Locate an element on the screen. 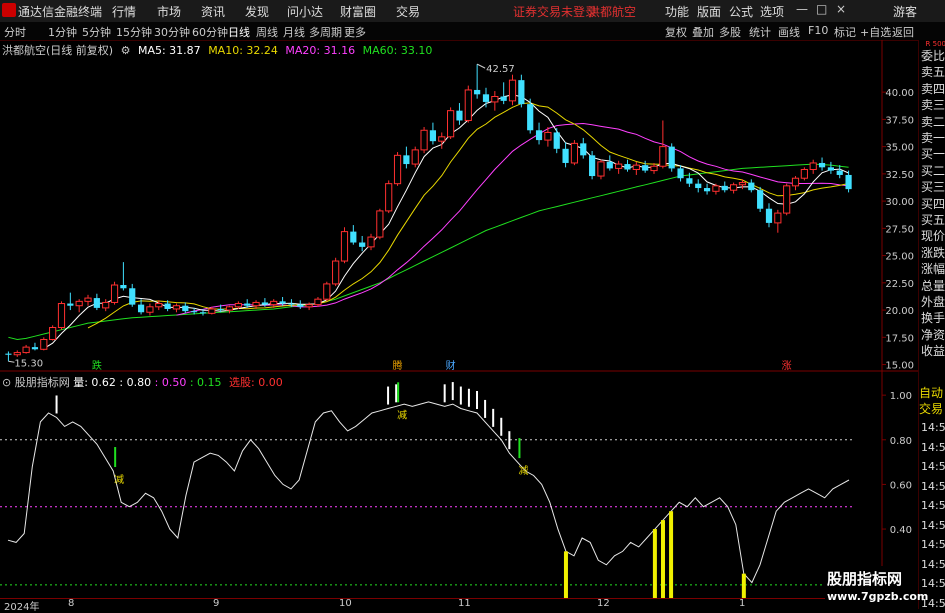  watermark-title: 股朋指标网 is located at coordinates (865, 579).